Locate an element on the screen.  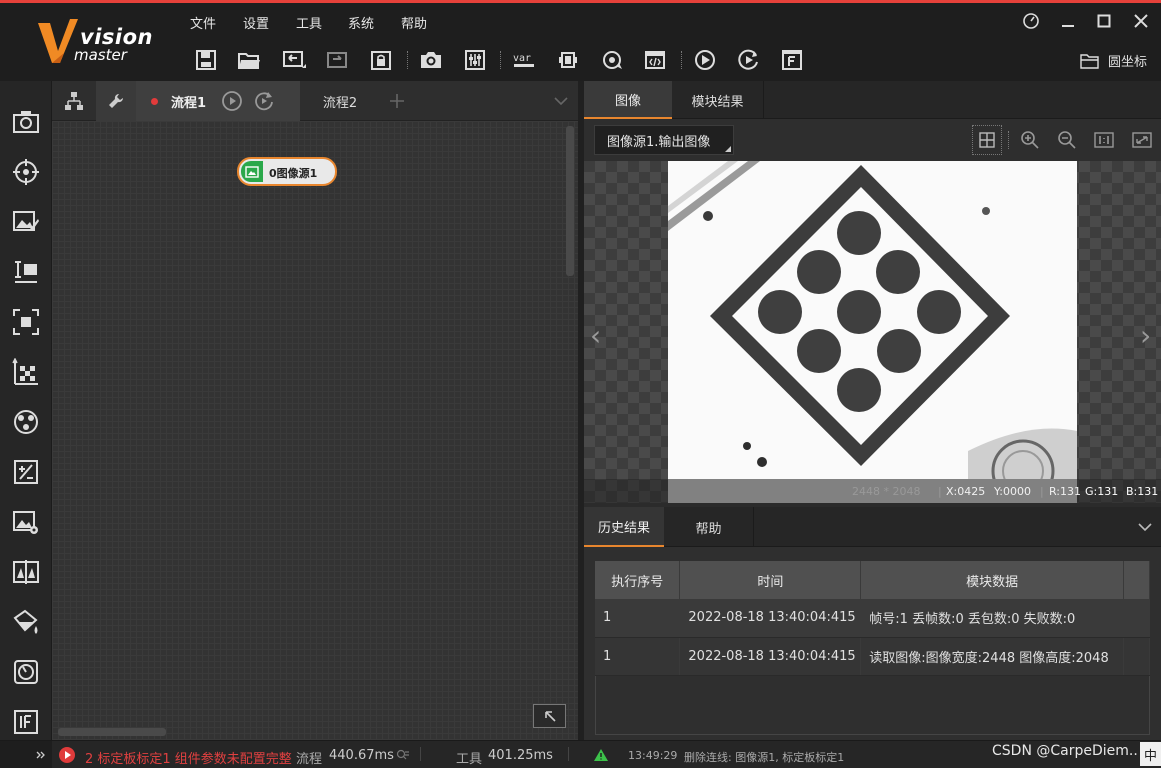
flow-time-detail-icon is located at coordinates (403, 757).